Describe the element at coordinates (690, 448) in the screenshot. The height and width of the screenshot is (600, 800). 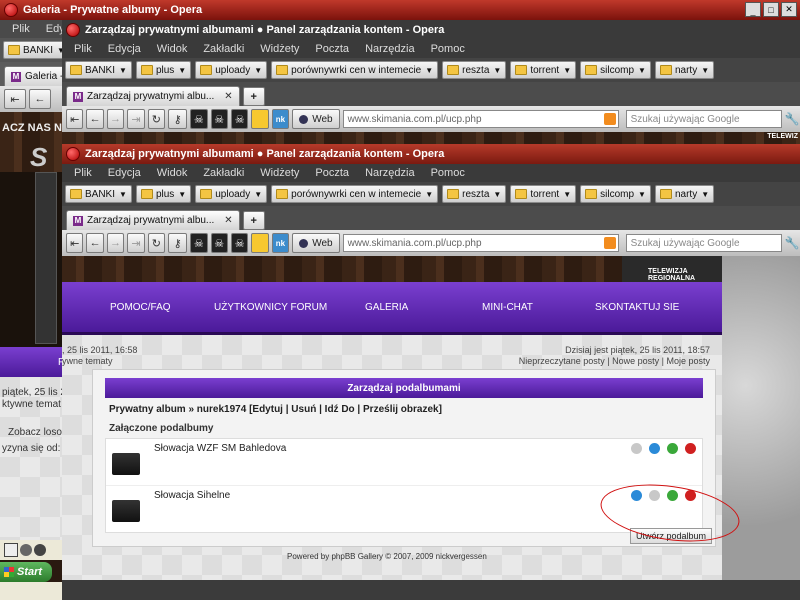
I see `delete-icon` at that location.